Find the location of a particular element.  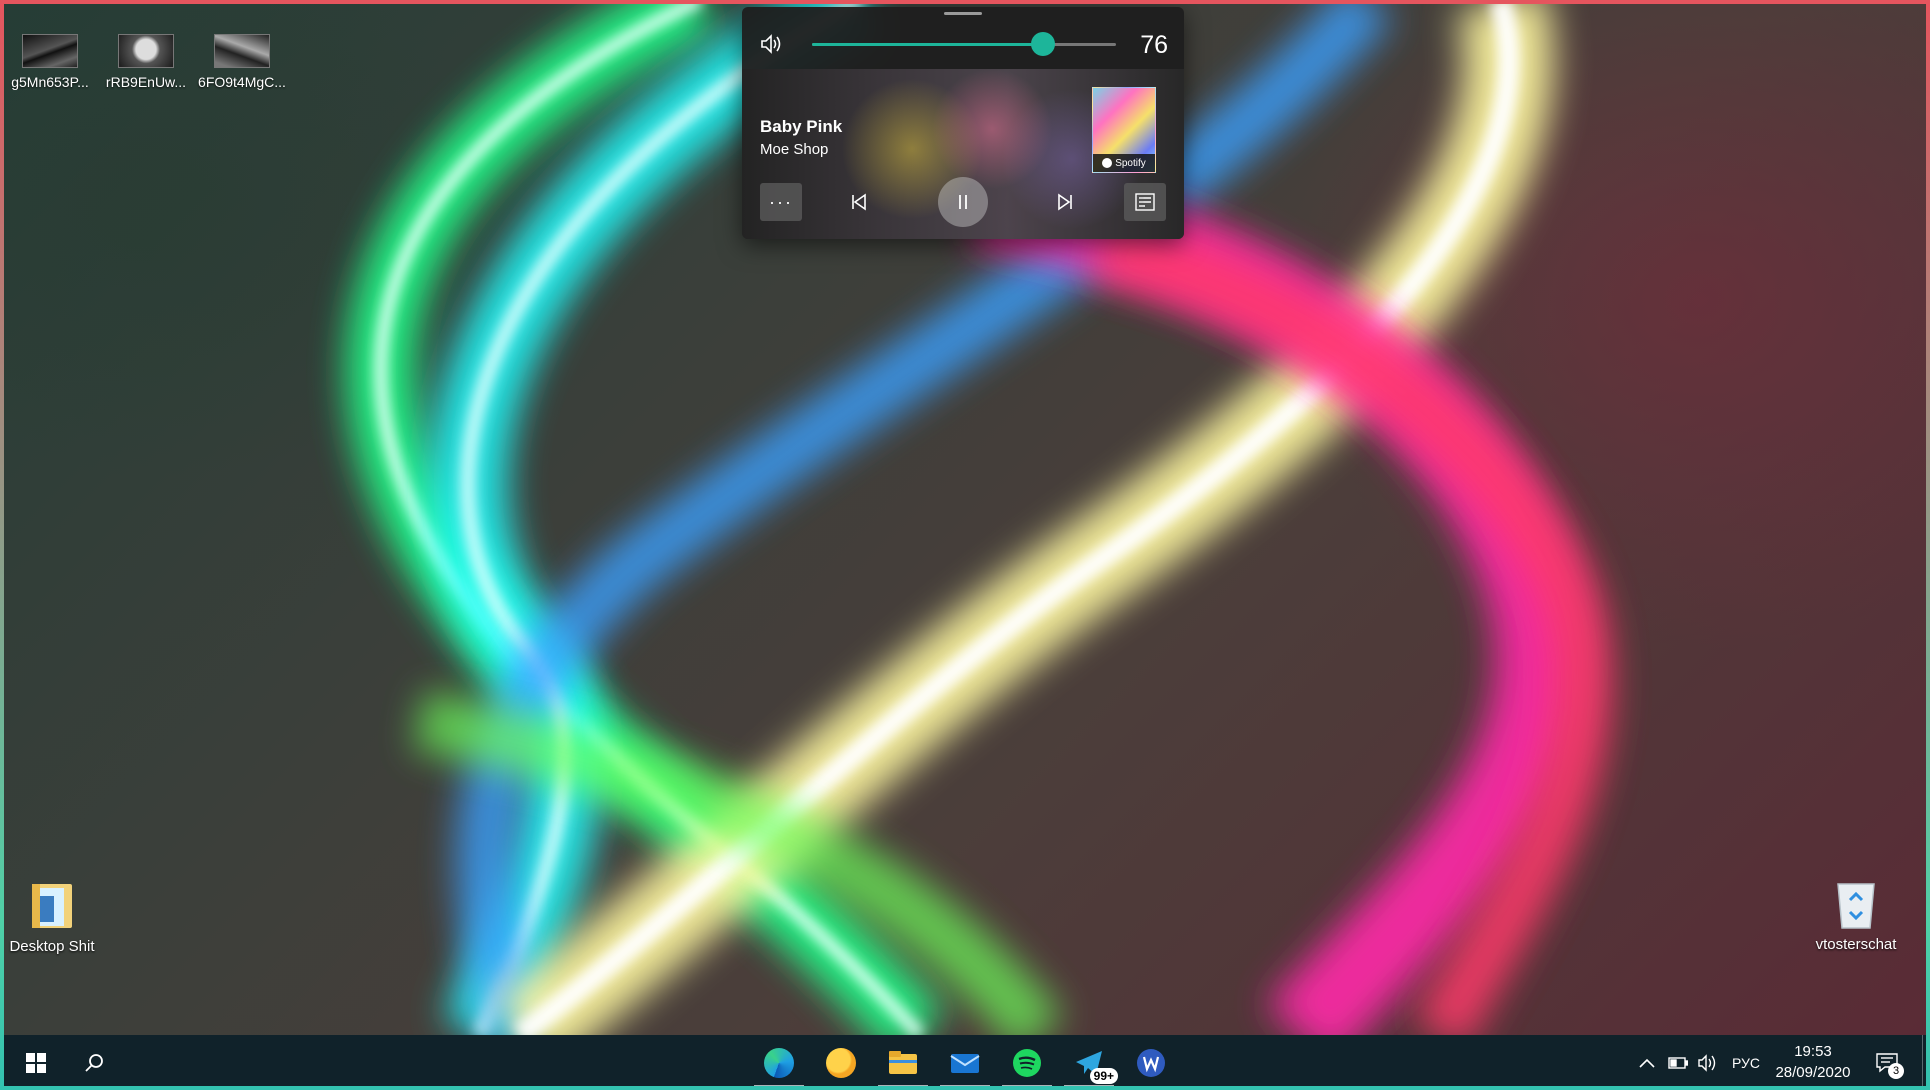

desktop-folder: Desktop Shit is located at coordinates (53, 916).